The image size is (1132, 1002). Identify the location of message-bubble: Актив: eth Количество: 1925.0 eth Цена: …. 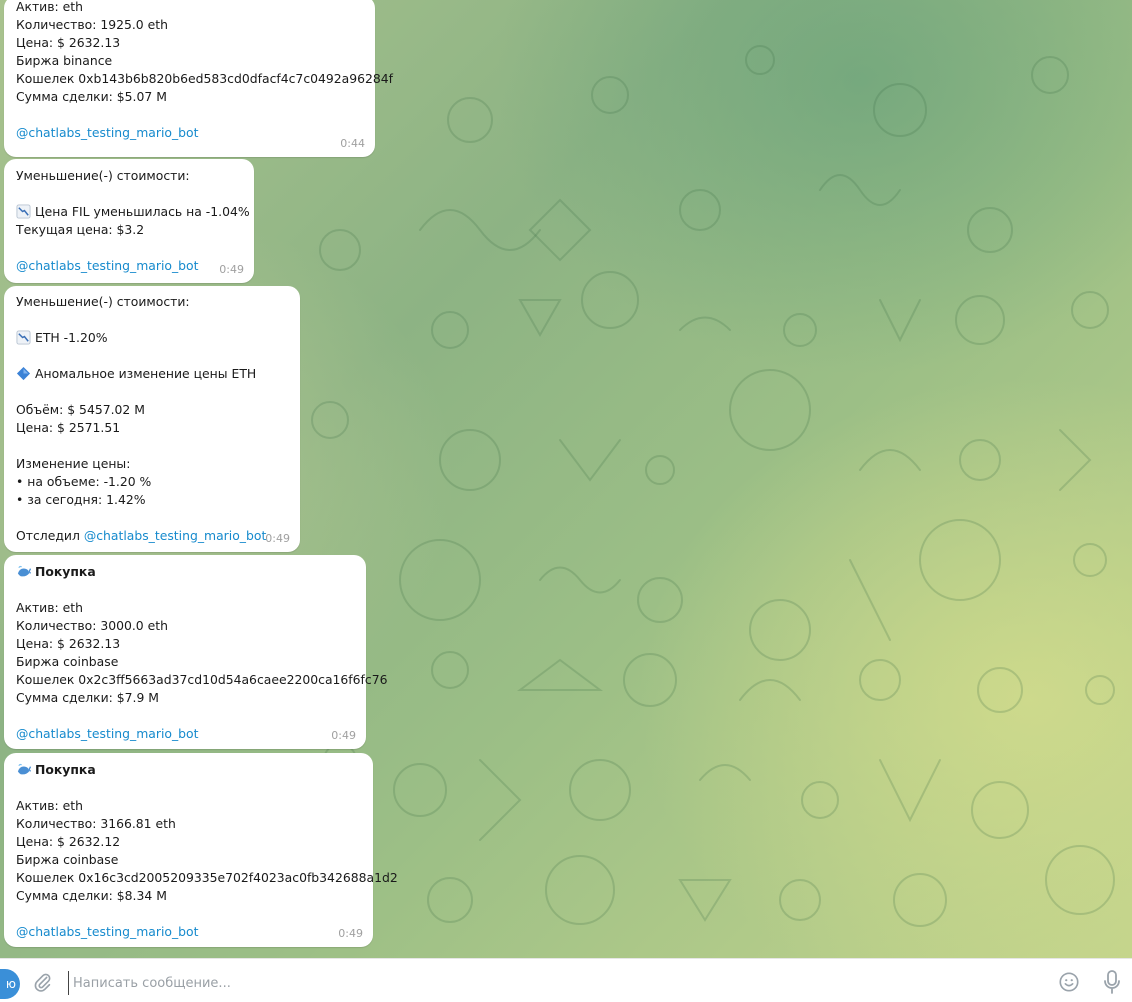
(199, 78).